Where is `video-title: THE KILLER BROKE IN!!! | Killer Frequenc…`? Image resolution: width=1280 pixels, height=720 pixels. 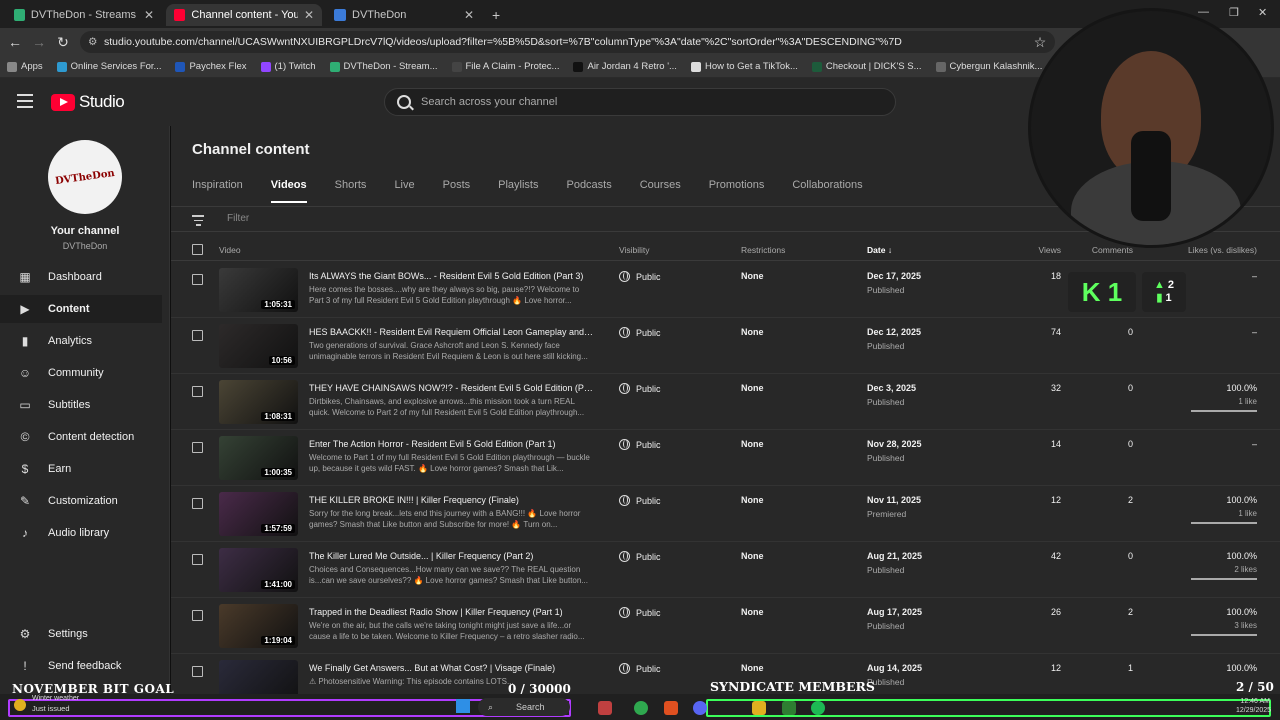 video-title: THE KILLER BROKE IN!!! | Killer Frequenc… is located at coordinates (451, 500).